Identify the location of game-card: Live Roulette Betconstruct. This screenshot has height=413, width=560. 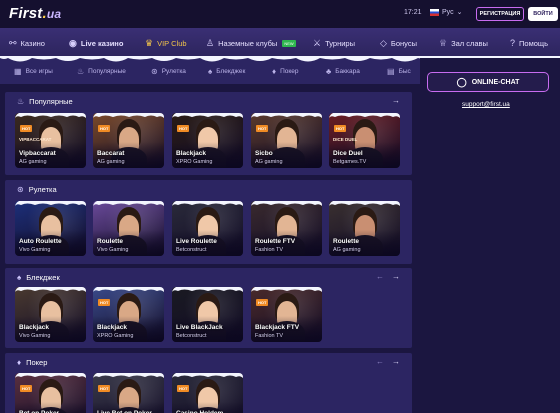
(207, 228).